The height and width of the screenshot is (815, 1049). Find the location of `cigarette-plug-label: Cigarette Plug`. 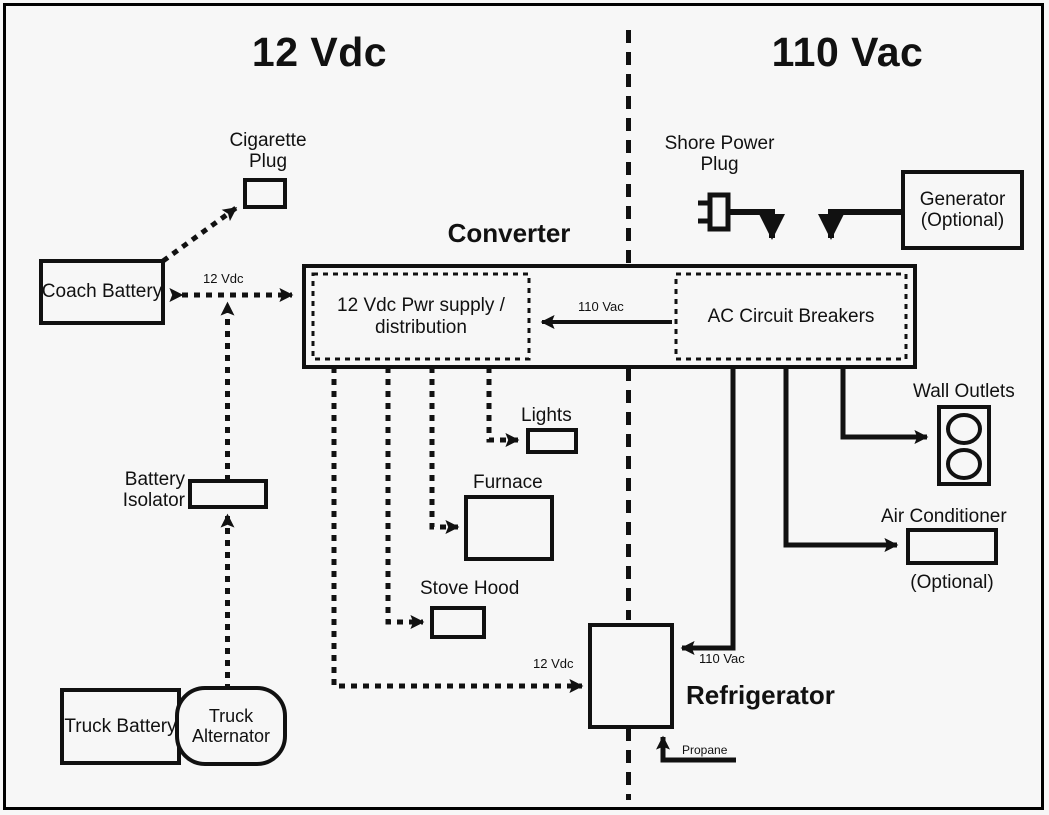

cigarette-plug-label: Cigarette Plug is located at coordinates (268, 151).